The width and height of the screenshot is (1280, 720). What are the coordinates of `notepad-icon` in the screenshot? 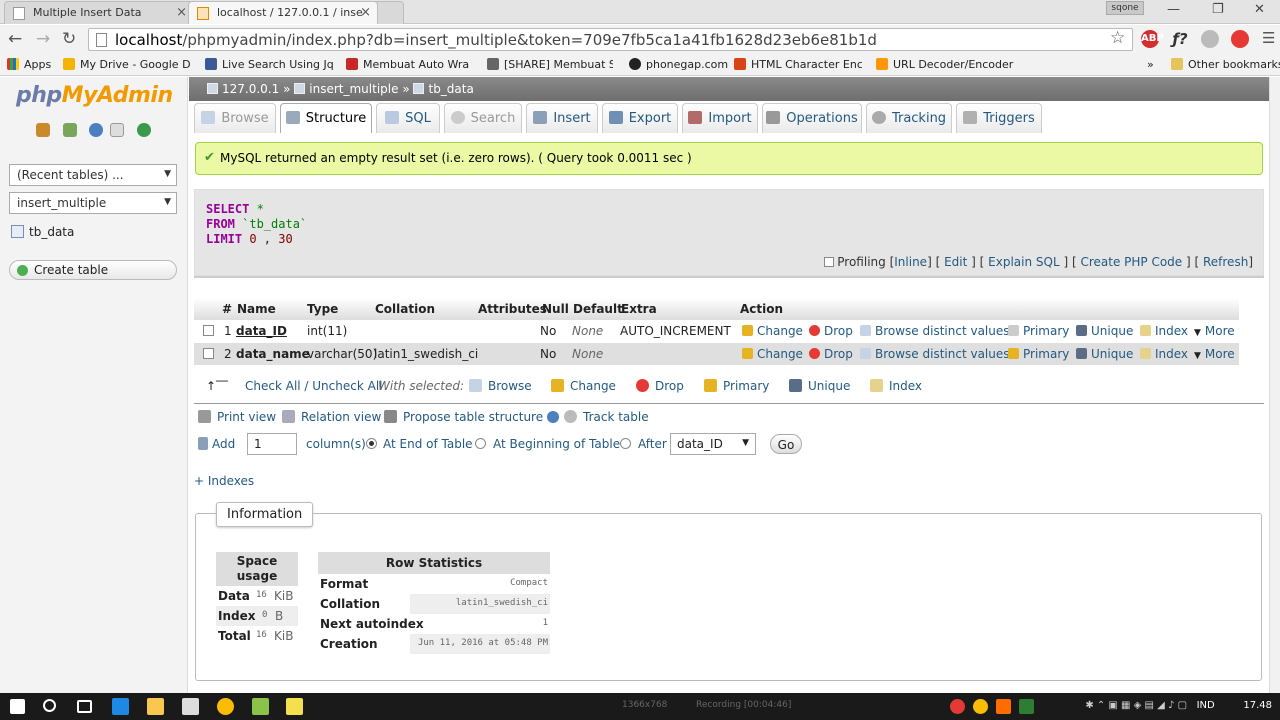 It's located at (294, 706).